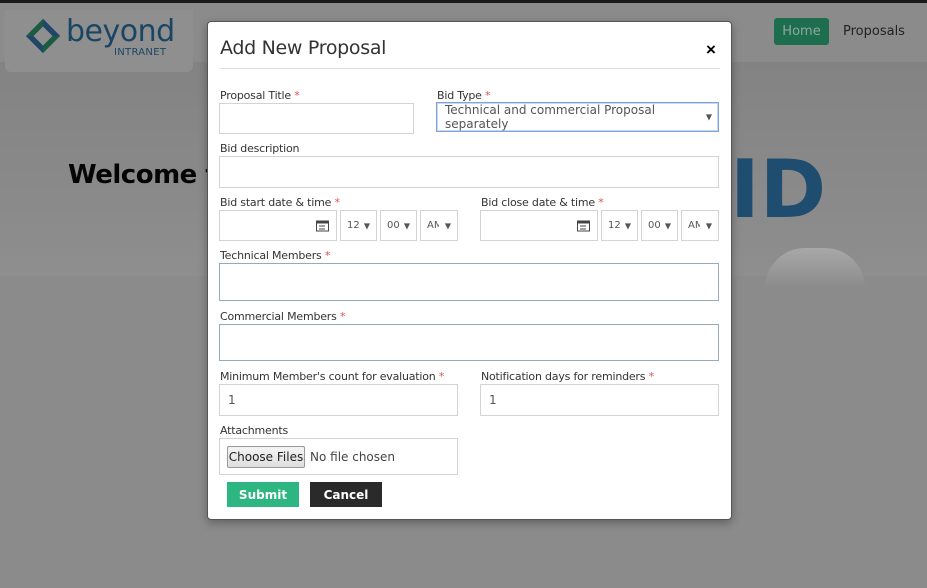 The width and height of the screenshot is (927, 588). I want to click on logo-text: beyond, so click(120, 31).